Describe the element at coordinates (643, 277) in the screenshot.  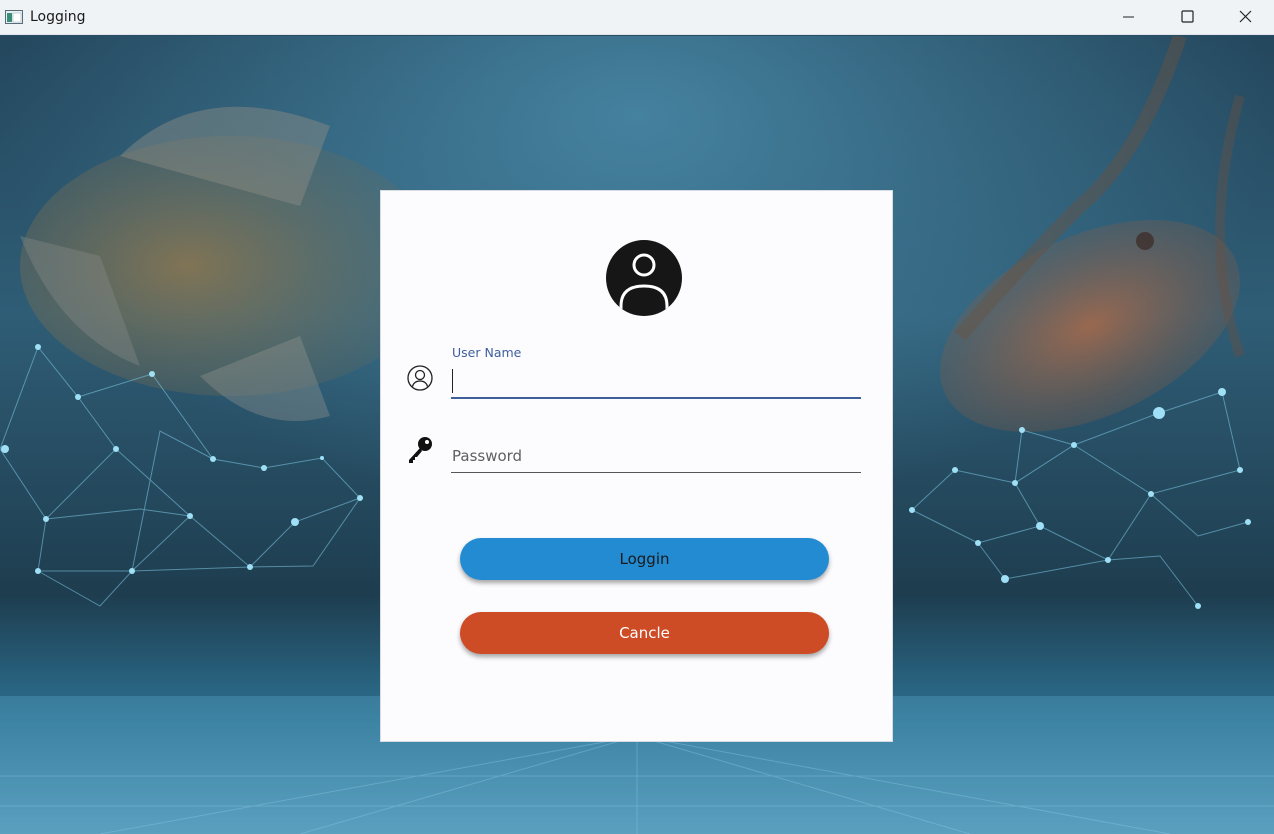
I see `user-avatar-icon` at that location.